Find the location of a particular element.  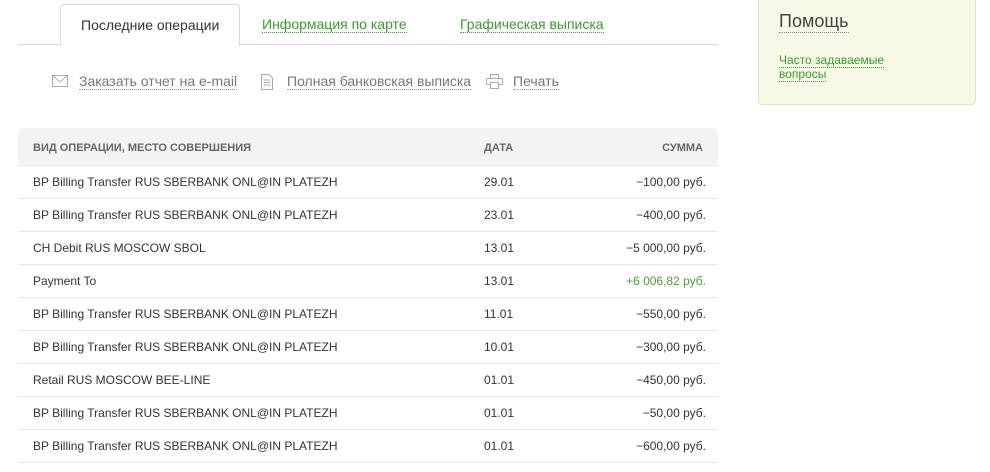

printer-icon is located at coordinates (494, 81).